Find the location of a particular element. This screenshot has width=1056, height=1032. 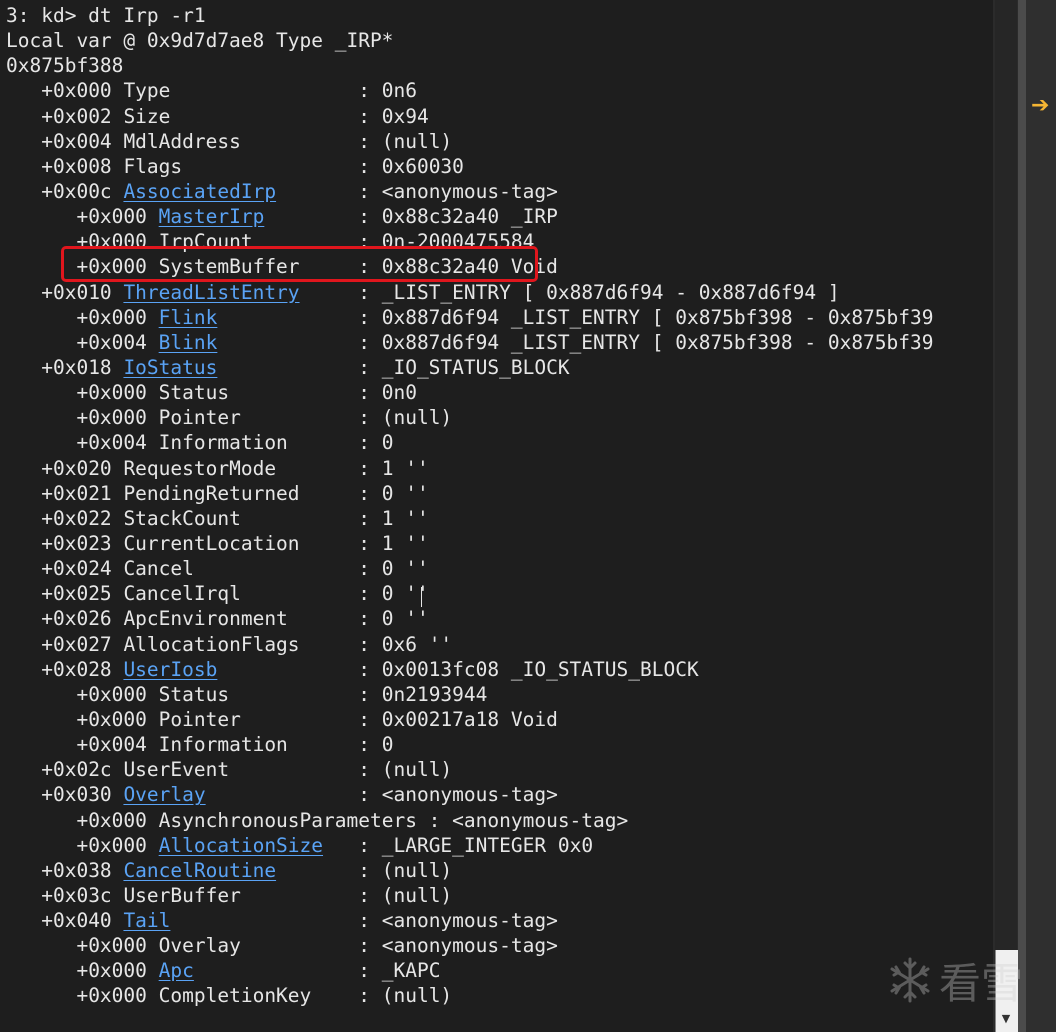

vertical-scrollbar is located at coordinates (1006, 516).